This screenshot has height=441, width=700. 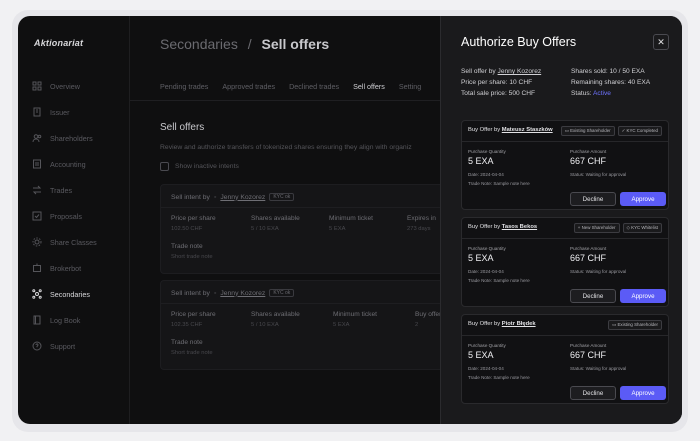 What do you see at coordinates (37, 294) in the screenshot?
I see `network-icon` at bounding box center [37, 294].